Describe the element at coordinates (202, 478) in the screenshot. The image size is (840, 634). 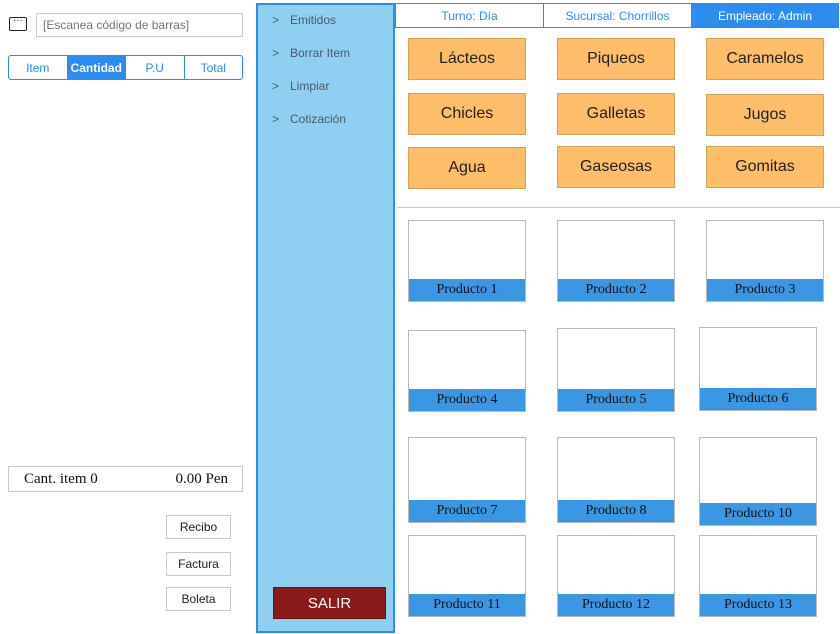
I see `total-amount-label: 0.00 Pen` at that location.